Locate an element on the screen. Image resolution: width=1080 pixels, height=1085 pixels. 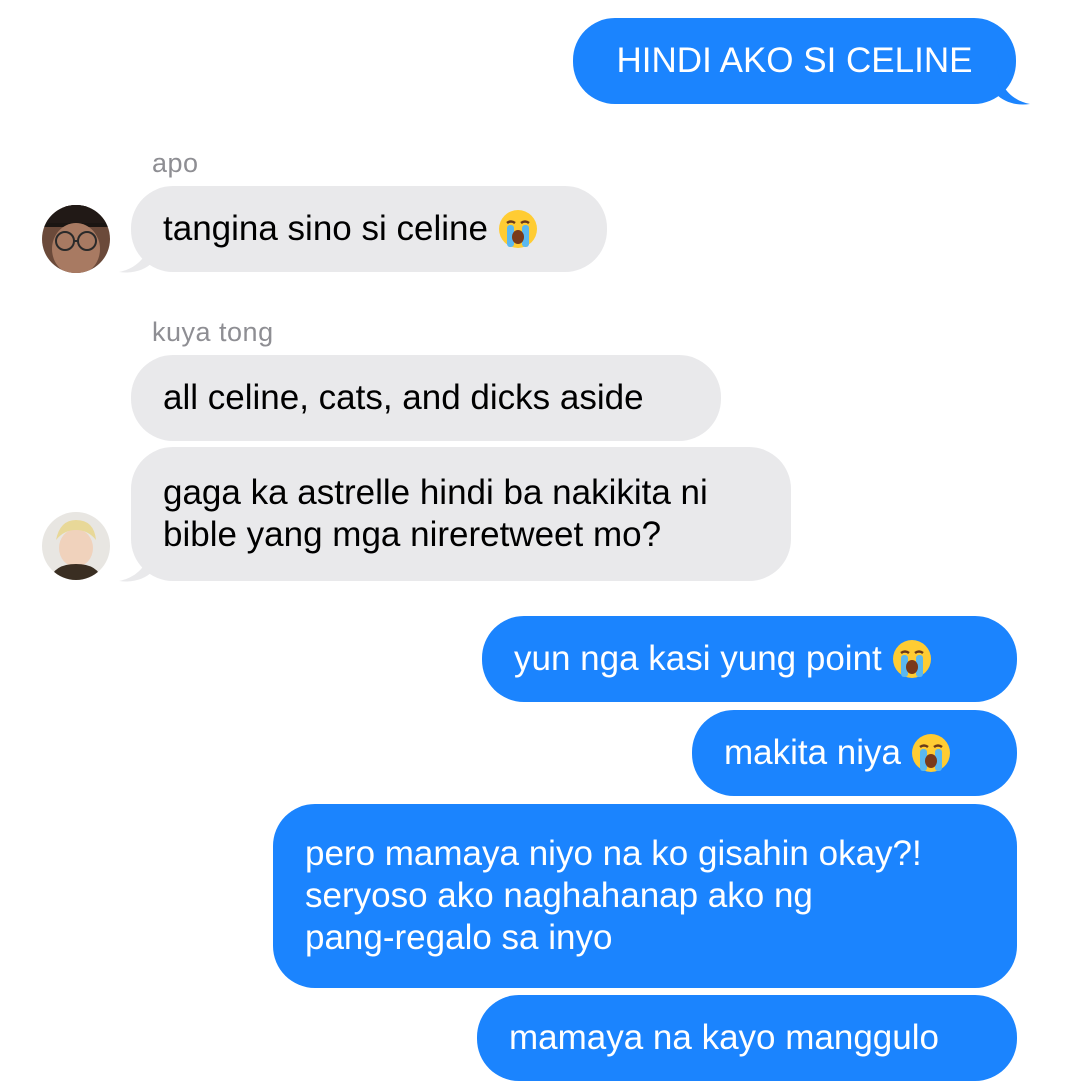
message-text: HINDI AKO SI CELINE is located at coordinates (794, 60).